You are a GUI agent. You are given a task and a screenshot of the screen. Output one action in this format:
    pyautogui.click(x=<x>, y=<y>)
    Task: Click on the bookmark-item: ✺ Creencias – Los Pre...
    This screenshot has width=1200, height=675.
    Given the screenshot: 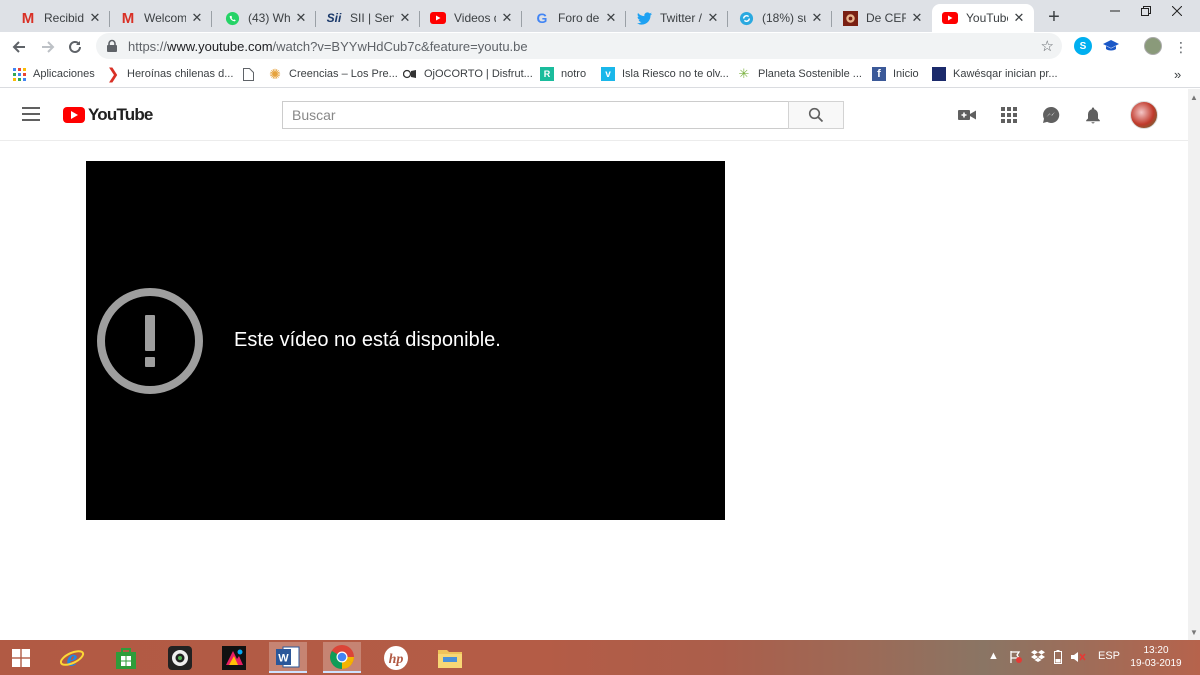 What is the action you would take?
    pyautogui.click(x=333, y=74)
    